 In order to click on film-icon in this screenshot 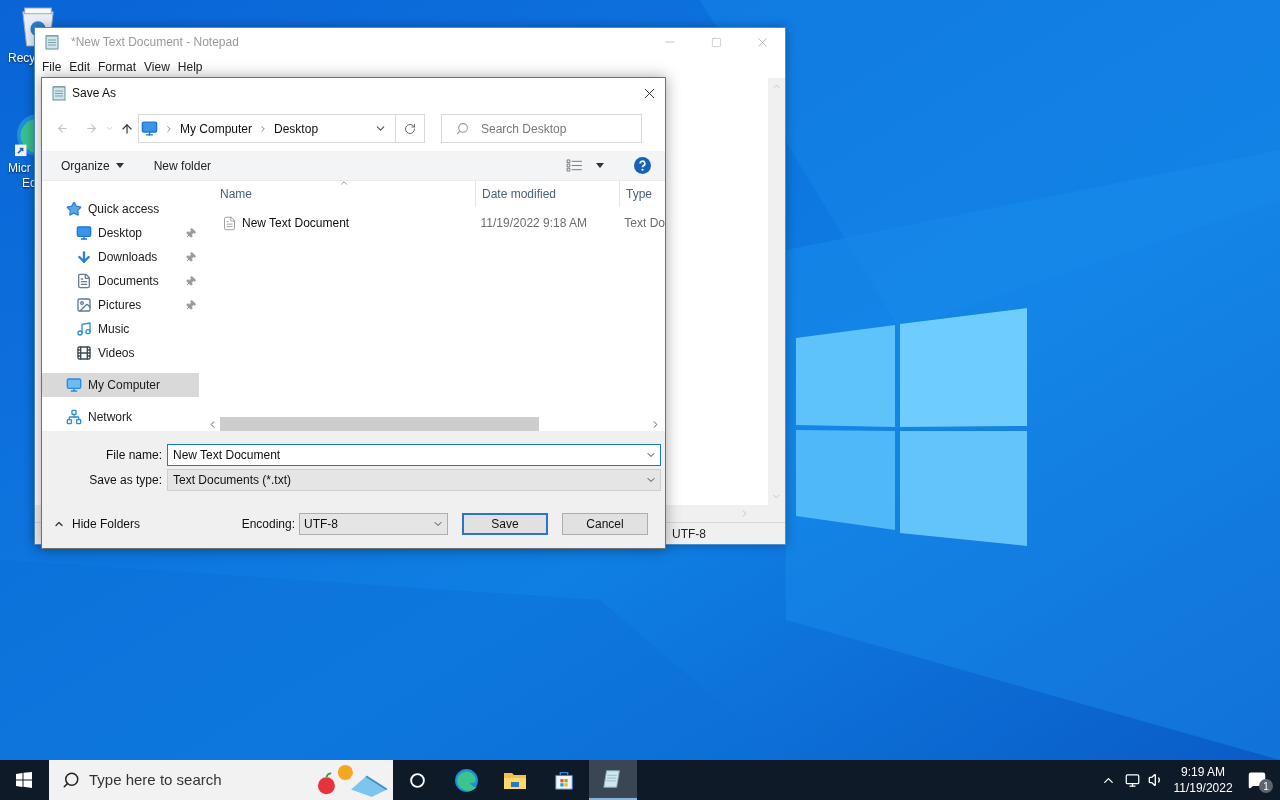, I will do `click(84, 353)`.